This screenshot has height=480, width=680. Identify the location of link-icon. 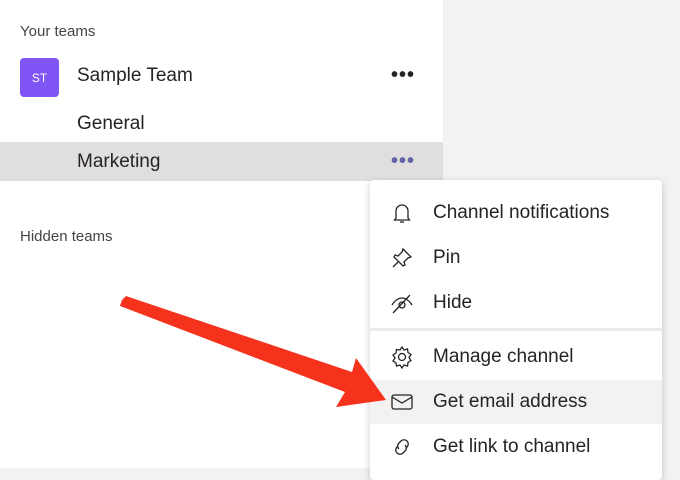
(402, 447).